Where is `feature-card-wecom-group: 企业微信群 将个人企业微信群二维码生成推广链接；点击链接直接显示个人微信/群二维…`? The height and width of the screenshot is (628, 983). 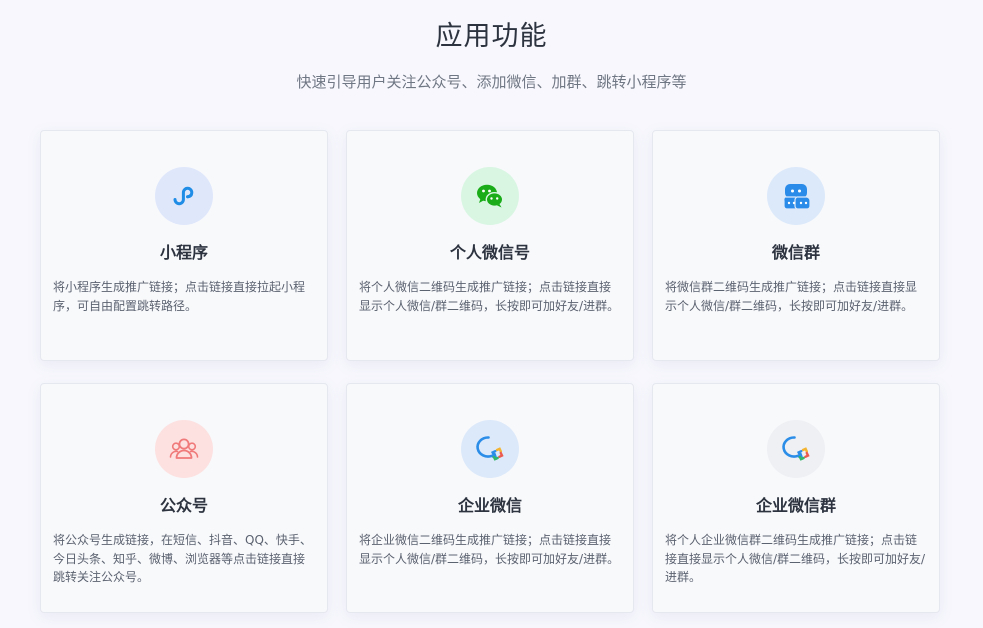
feature-card-wecom-group: 企业微信群 将个人企业微信群二维码生成推广链接；点击链接直接显示个人微信/群二维… is located at coordinates (796, 498).